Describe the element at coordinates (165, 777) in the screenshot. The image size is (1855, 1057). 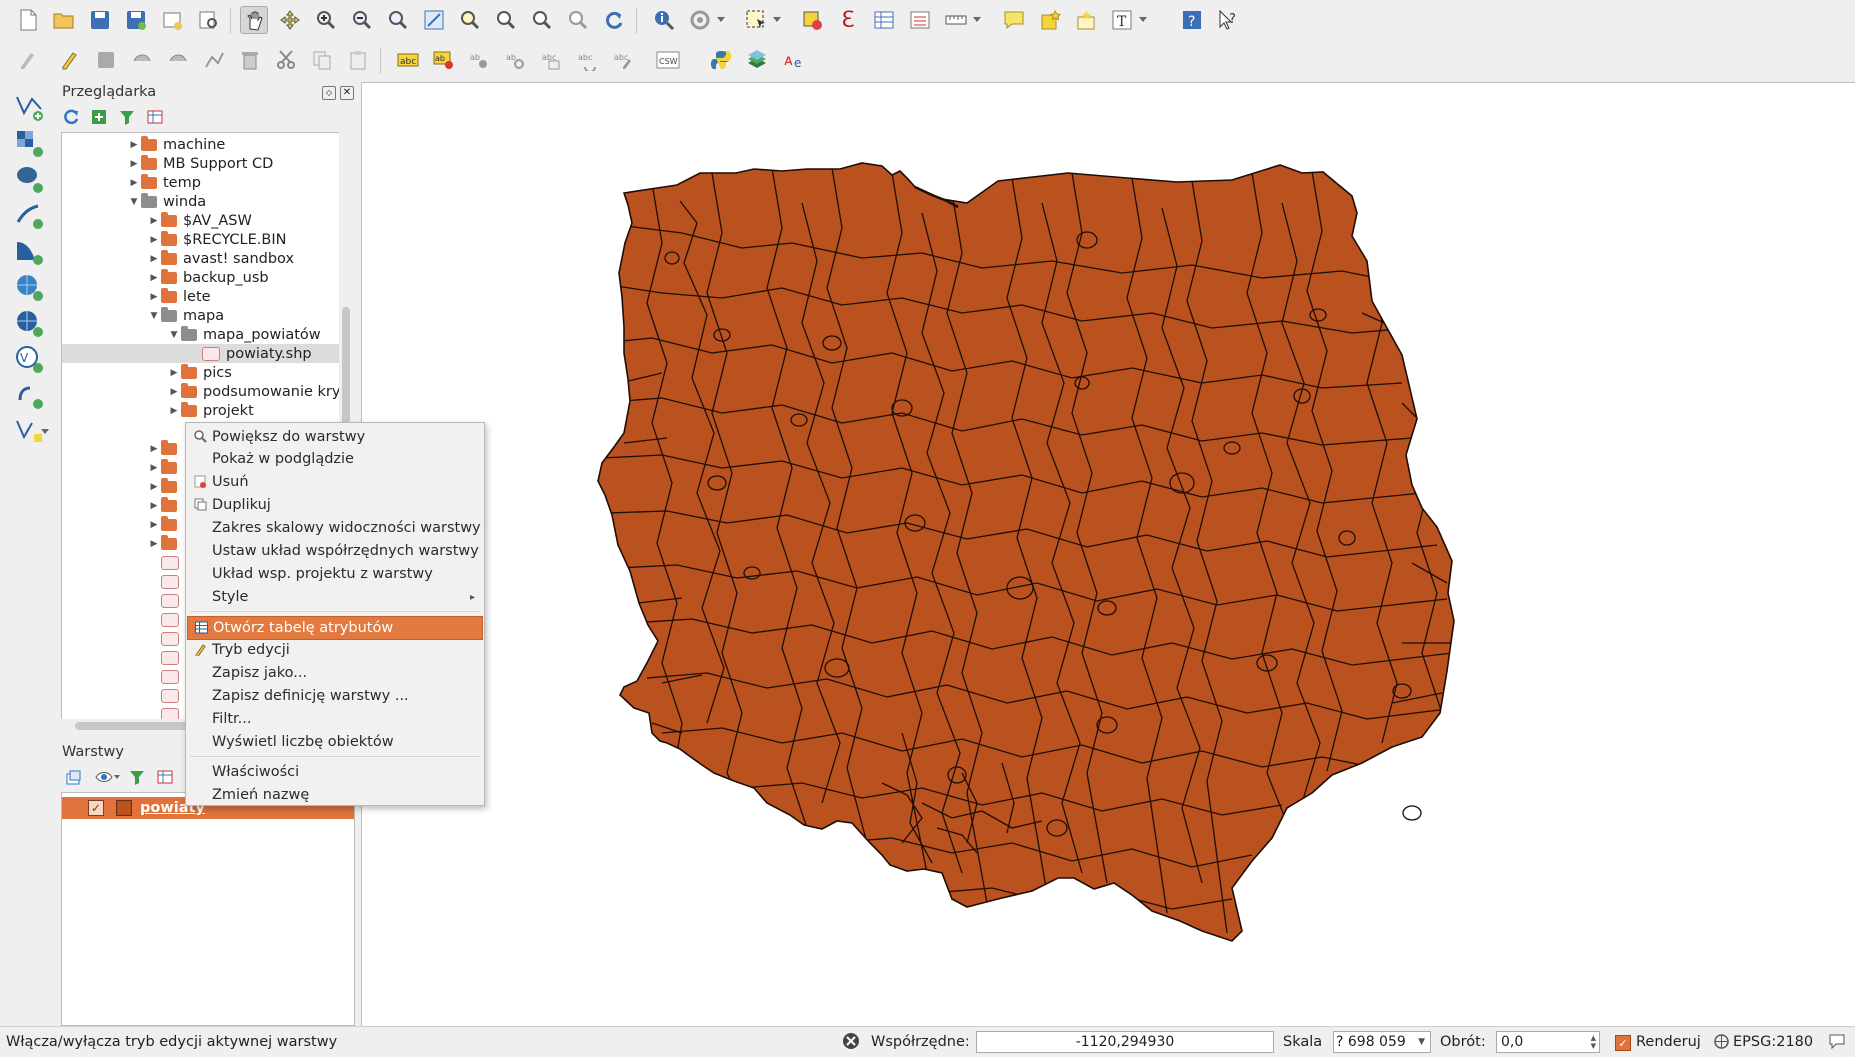
I see `expand-all-icon` at that location.